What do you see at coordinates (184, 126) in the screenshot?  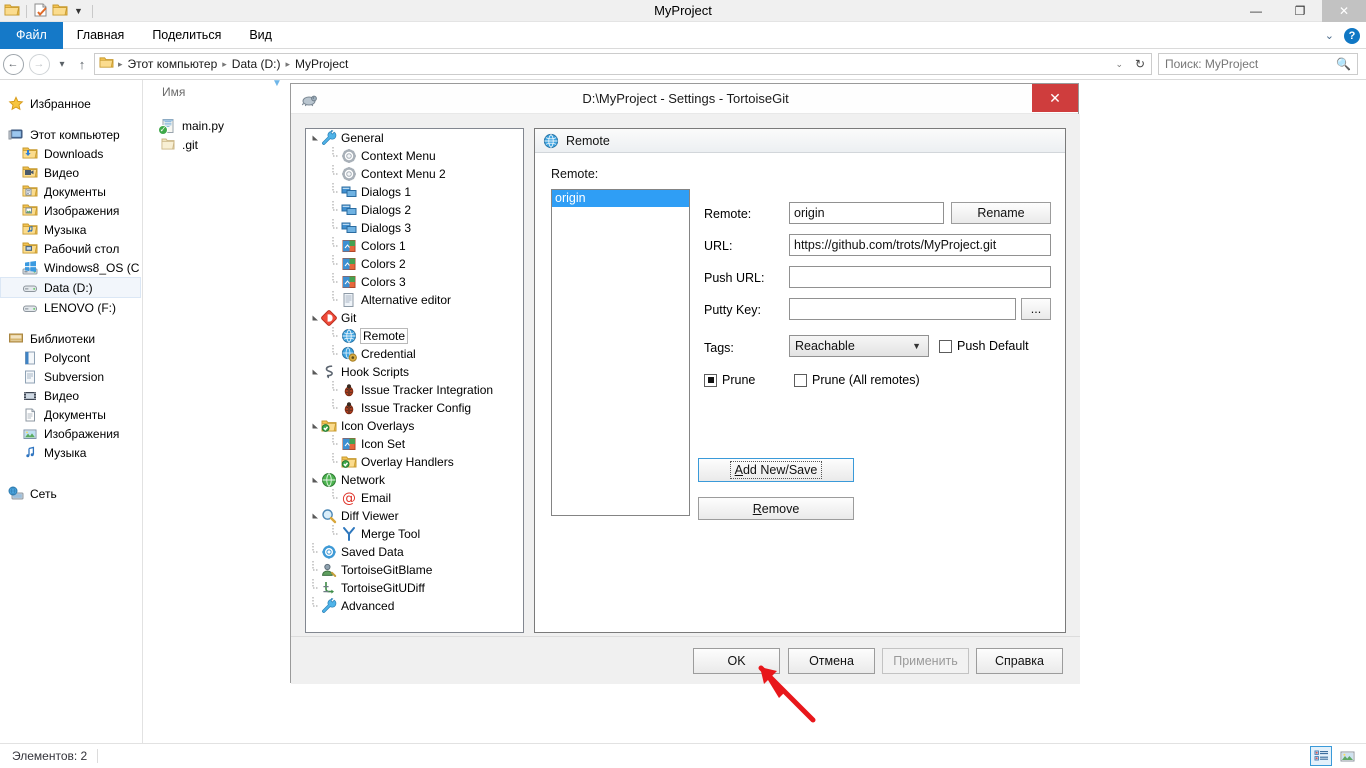 I see `list-item: ✓ main.py` at bounding box center [184, 126].